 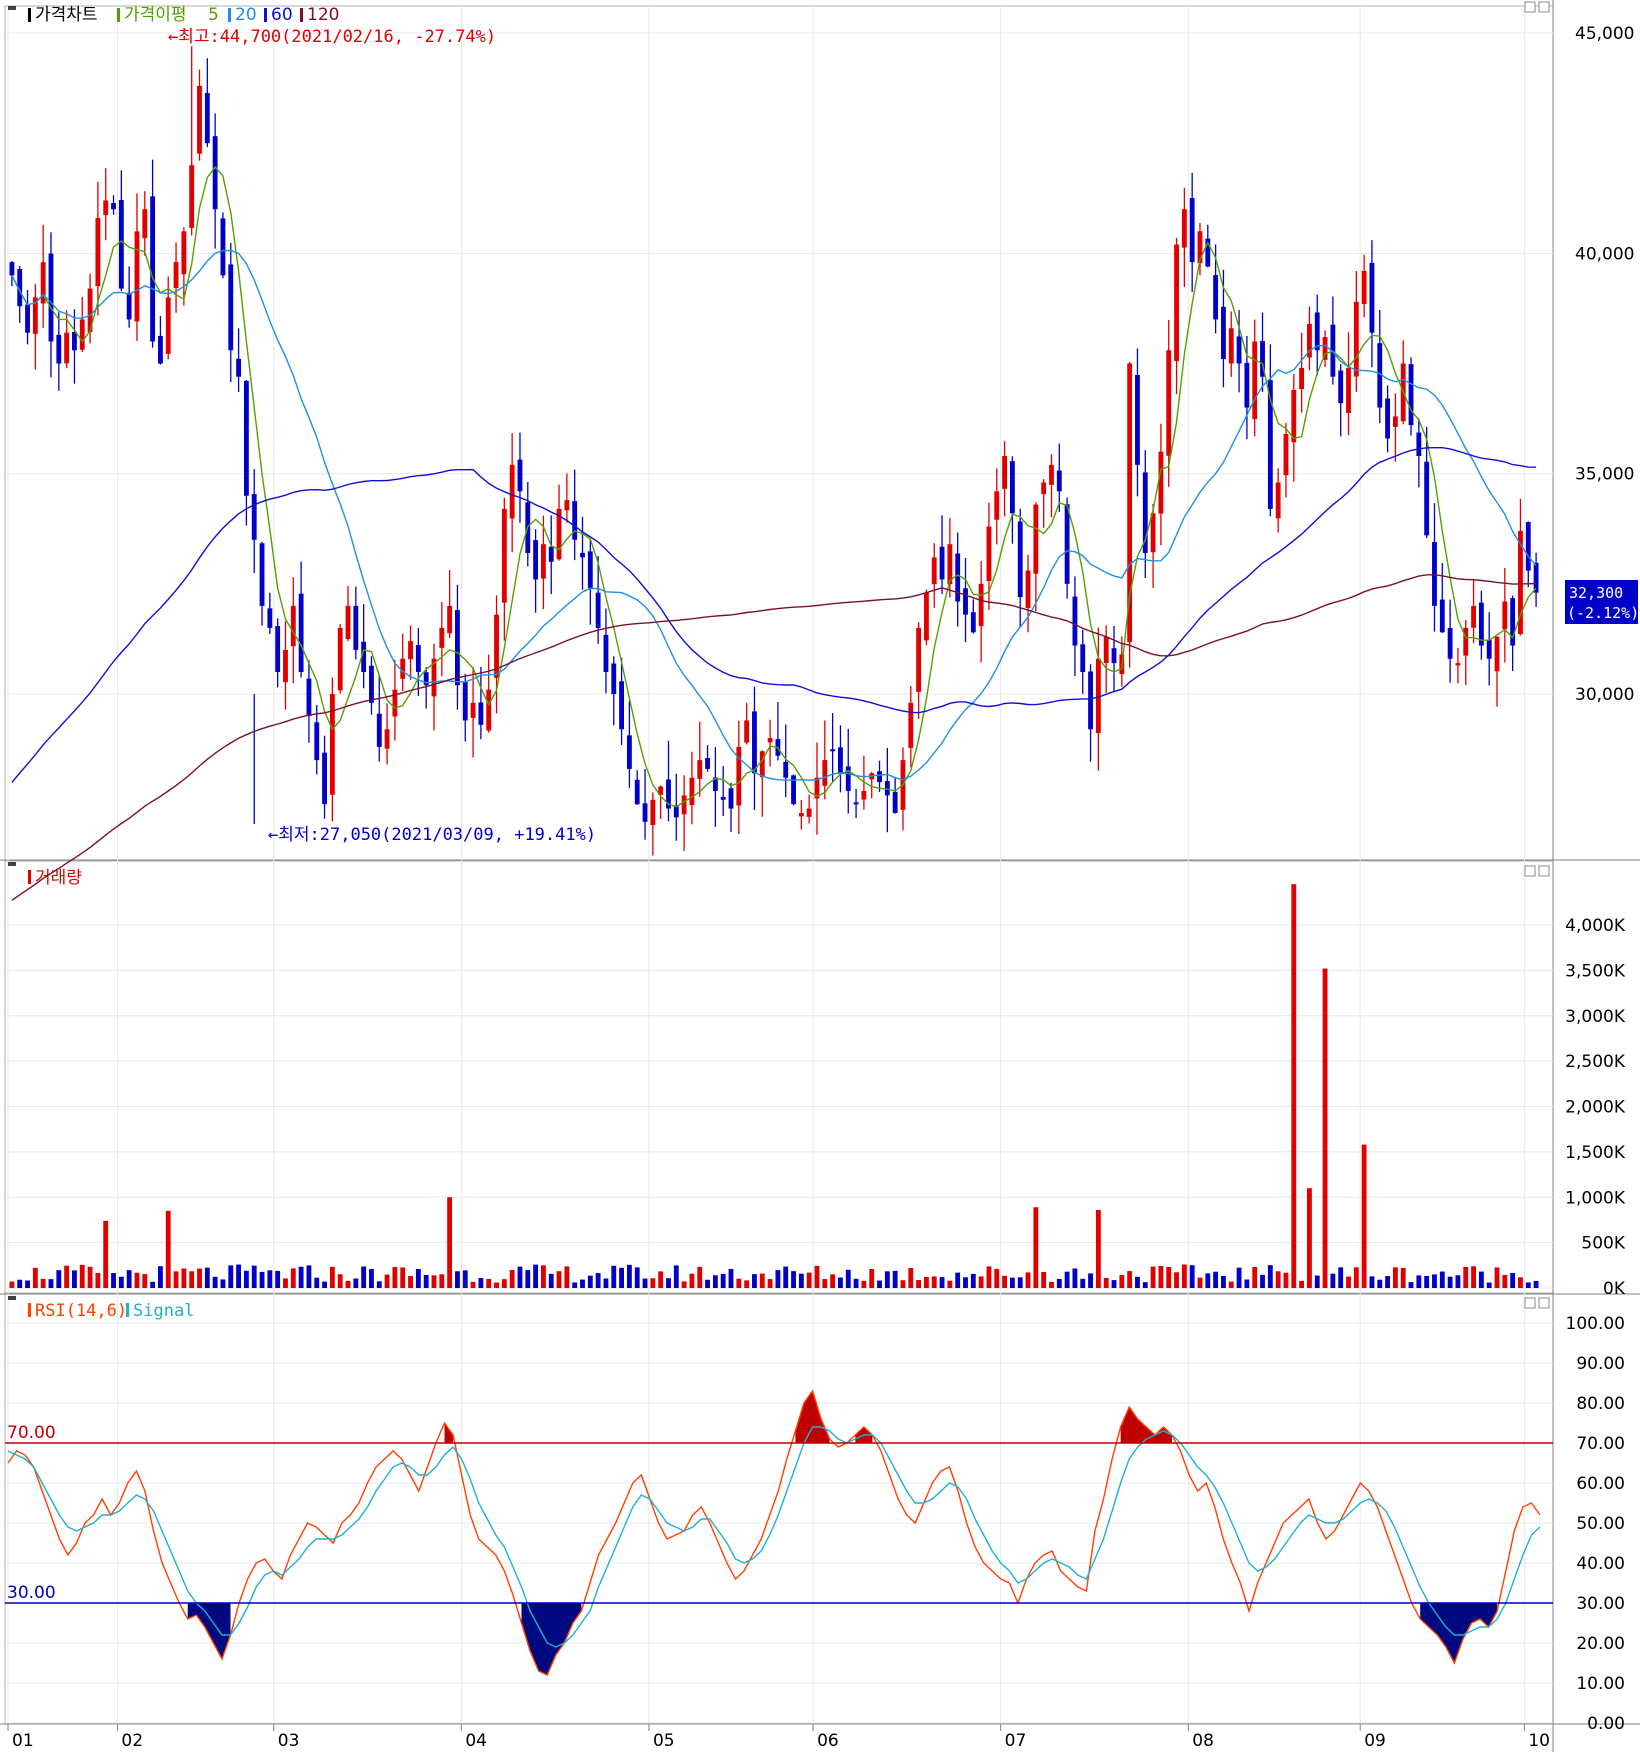 What do you see at coordinates (1595, 1153) in the screenshot?
I see `volume-tick-label: 1,500K` at bounding box center [1595, 1153].